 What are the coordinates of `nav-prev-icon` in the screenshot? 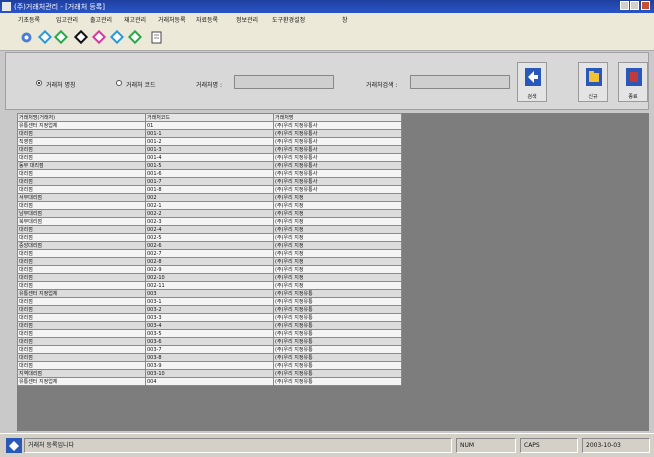 It's located at (61, 37).